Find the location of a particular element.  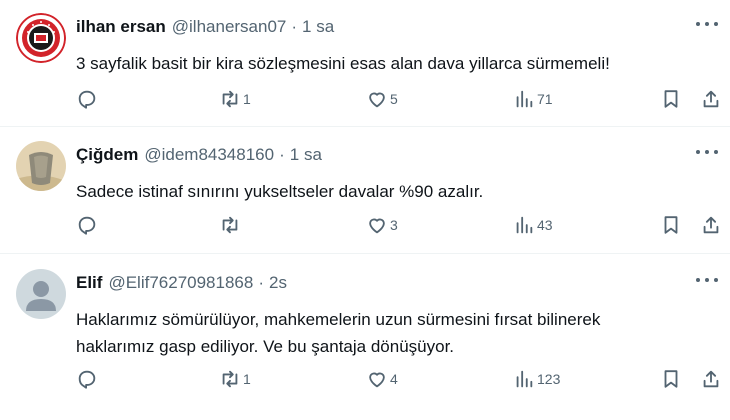

timestamp: 2s is located at coordinates (278, 283).